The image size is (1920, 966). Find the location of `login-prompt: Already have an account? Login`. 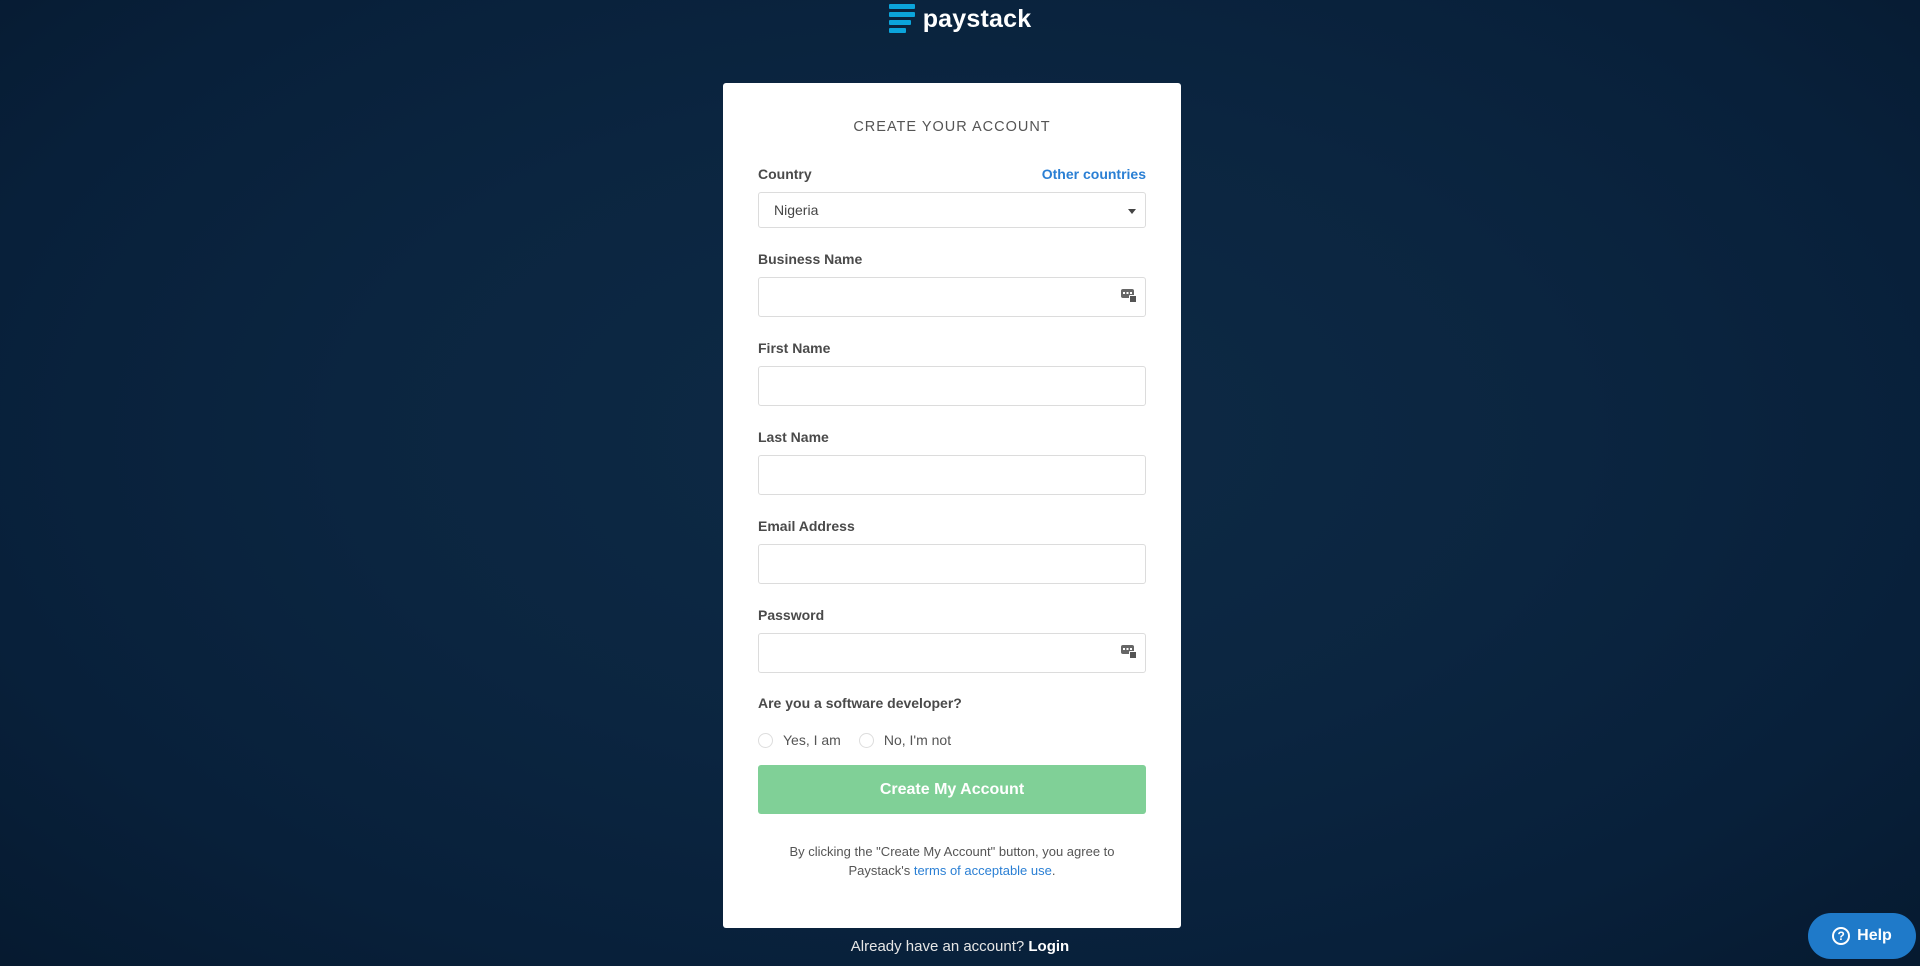

login-prompt: Already have an account? Login is located at coordinates (960, 946).